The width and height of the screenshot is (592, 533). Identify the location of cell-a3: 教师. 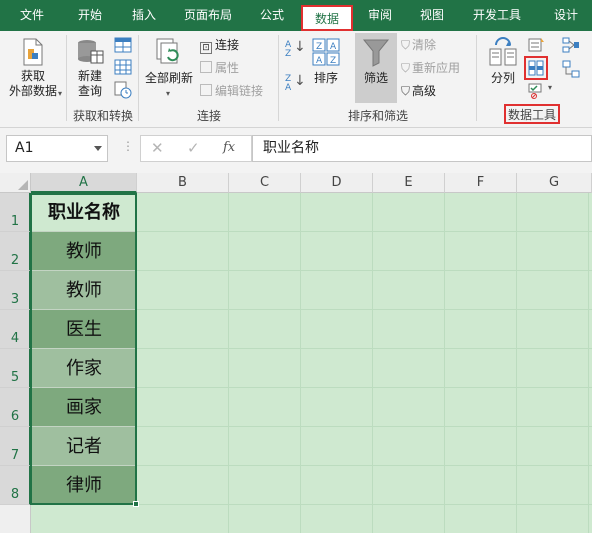
(84, 290).